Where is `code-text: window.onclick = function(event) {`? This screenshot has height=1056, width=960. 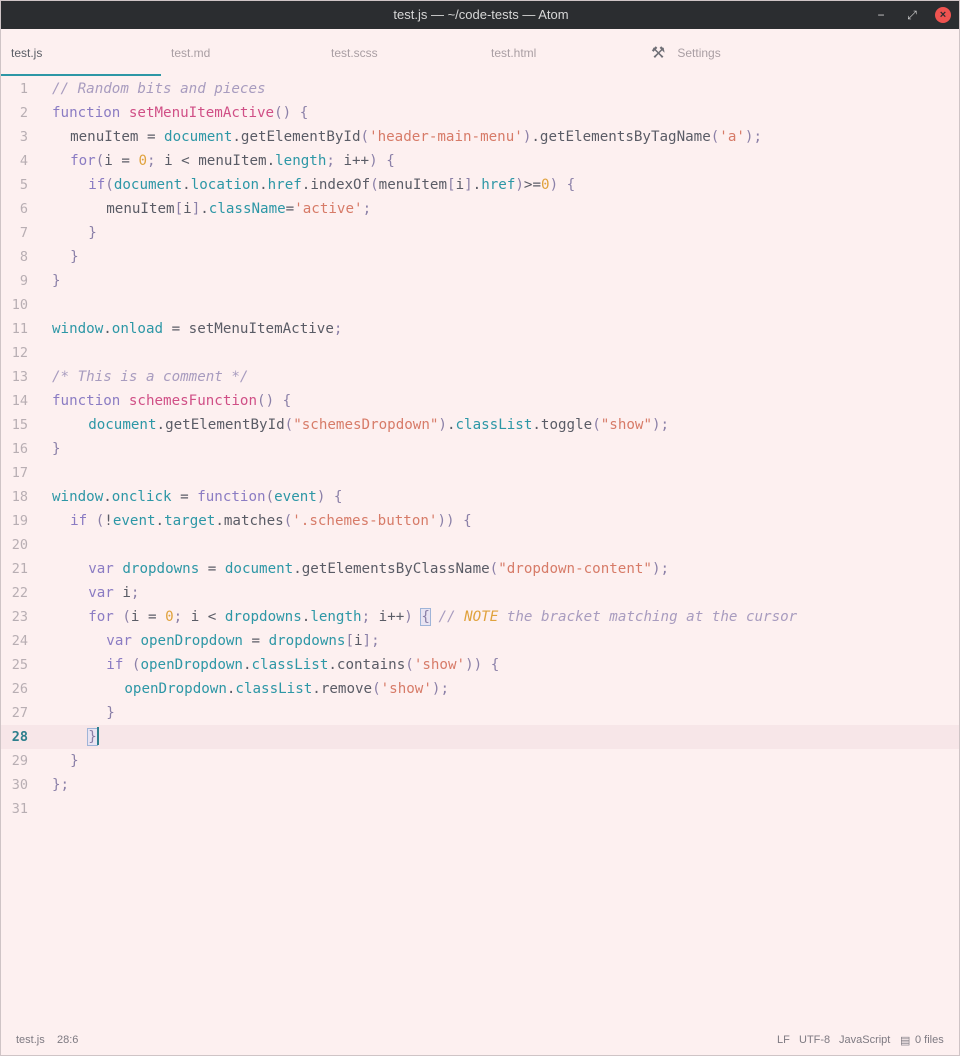
code-text: window.onclick = function(event) { is located at coordinates (197, 497).